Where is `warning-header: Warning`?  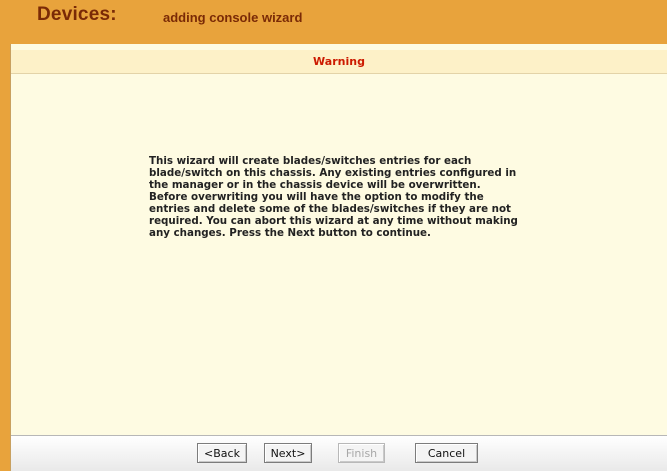
warning-header: Warning is located at coordinates (339, 62).